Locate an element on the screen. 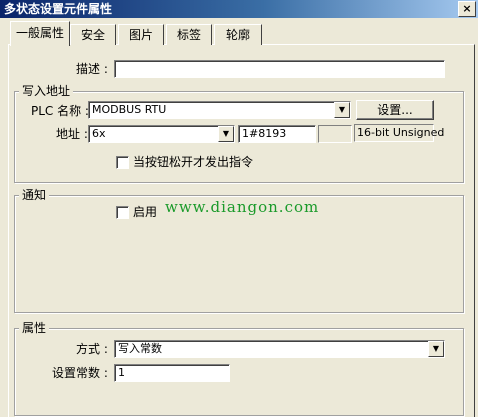 This screenshot has width=478, height=417. address-extra-field is located at coordinates (335, 134).